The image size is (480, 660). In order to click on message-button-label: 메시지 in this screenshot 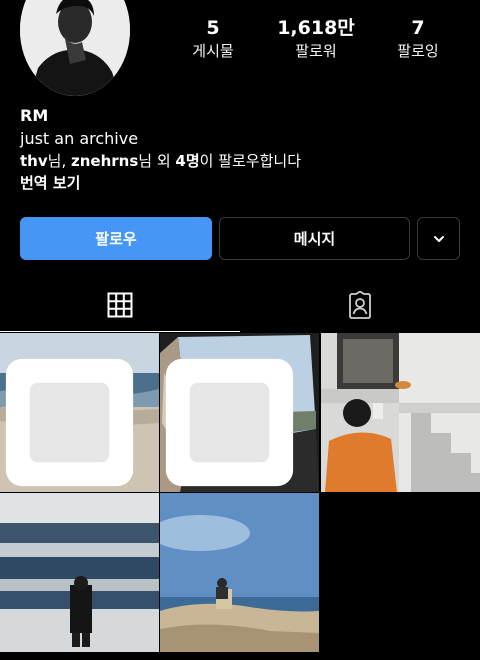, I will do `click(314, 239)`.